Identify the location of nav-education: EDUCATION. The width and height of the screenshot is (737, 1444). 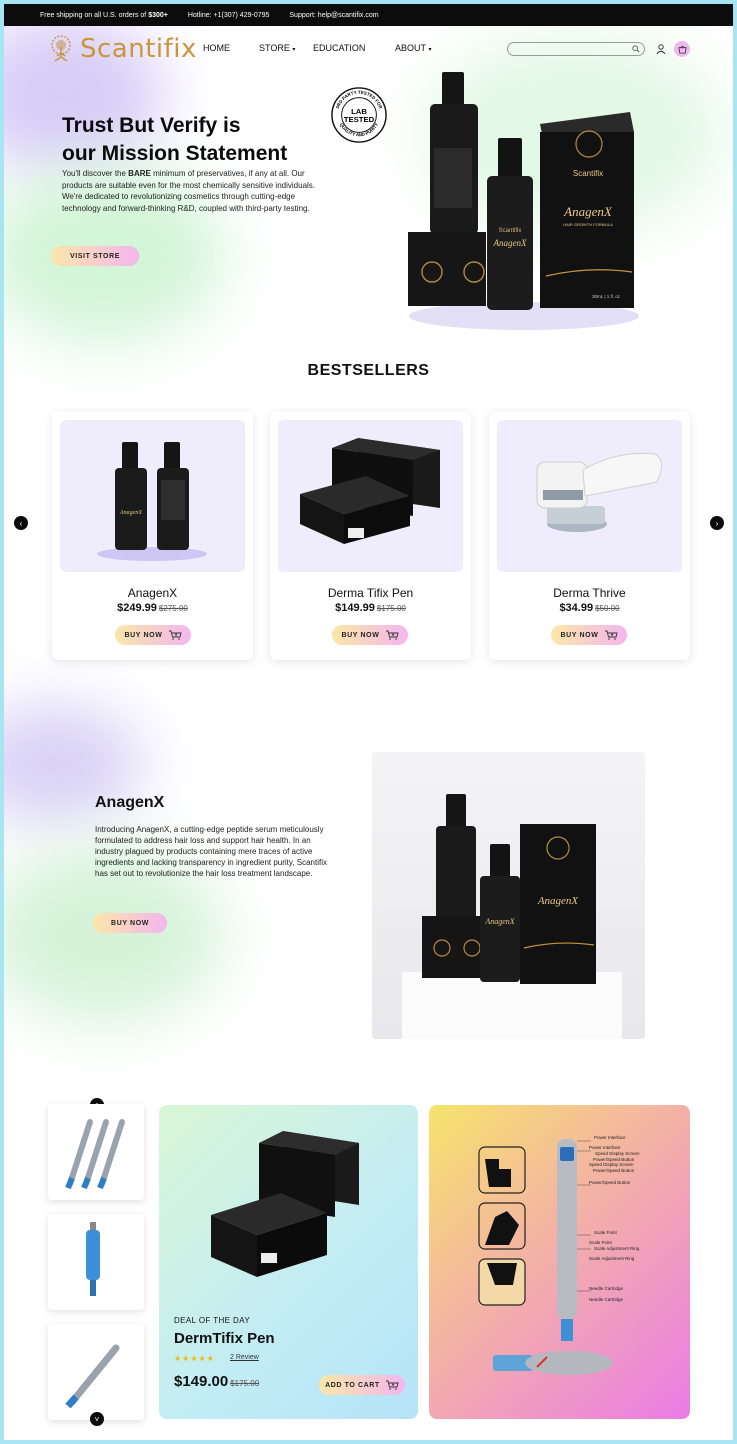
(354, 48).